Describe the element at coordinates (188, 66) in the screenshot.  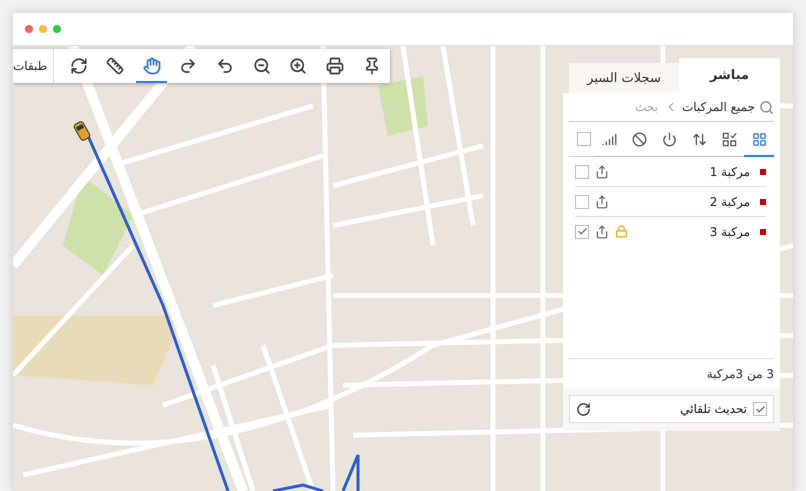
I see `redo-icon` at that location.